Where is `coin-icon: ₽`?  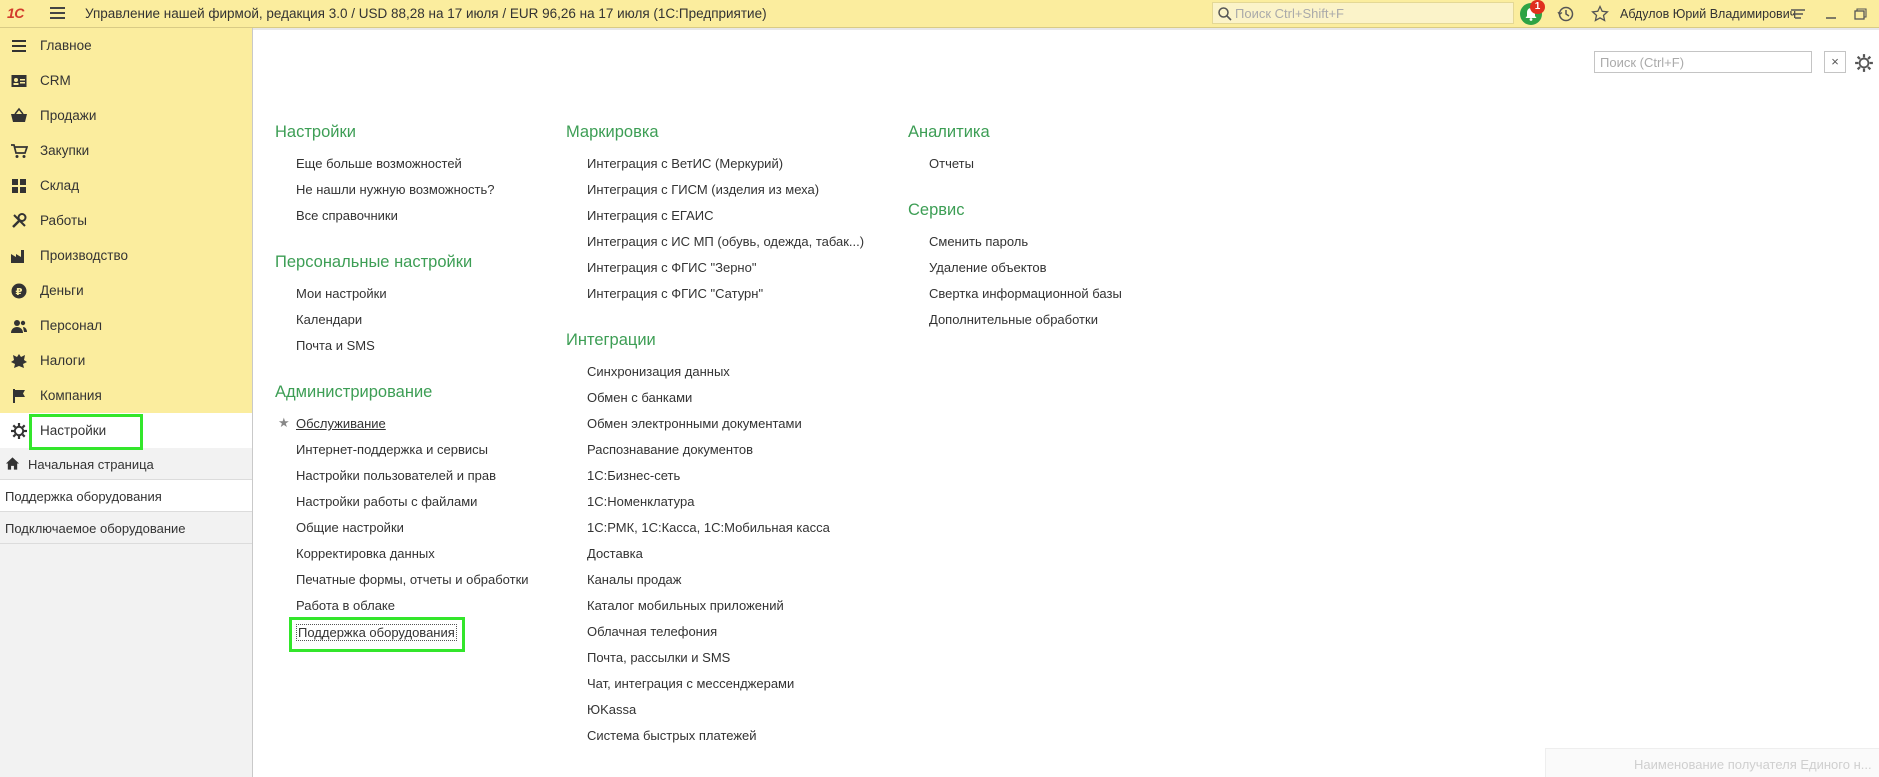
coin-icon: ₽ is located at coordinates (19, 291).